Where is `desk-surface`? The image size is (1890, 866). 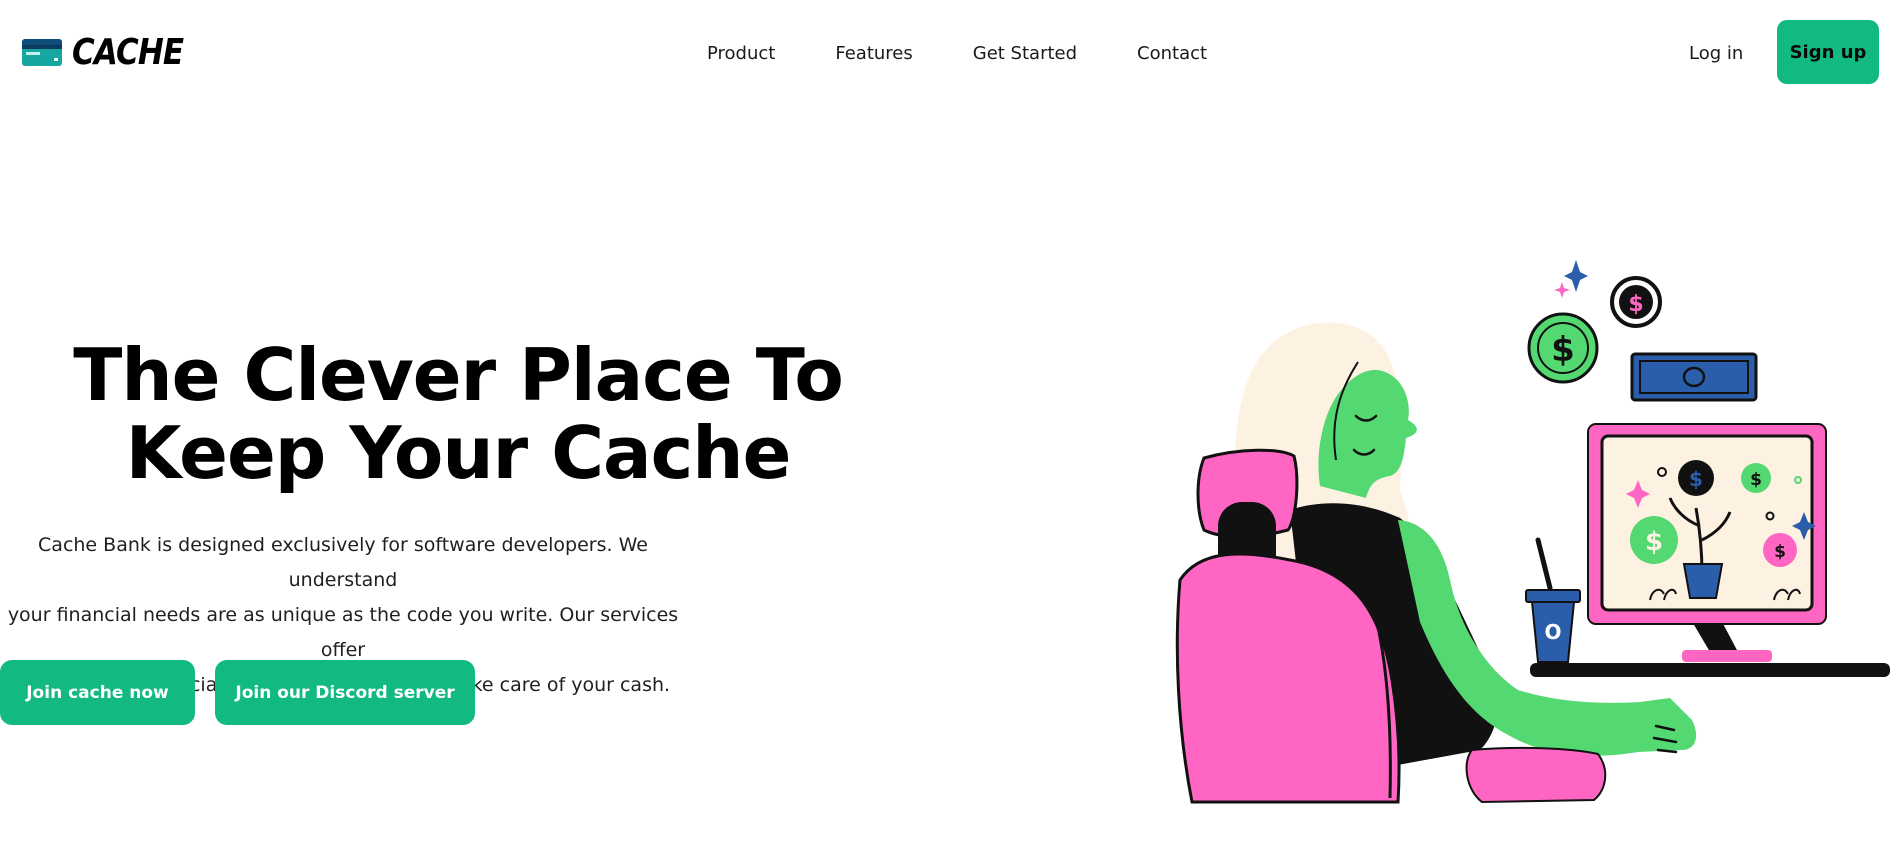 desk-surface is located at coordinates (1710, 670).